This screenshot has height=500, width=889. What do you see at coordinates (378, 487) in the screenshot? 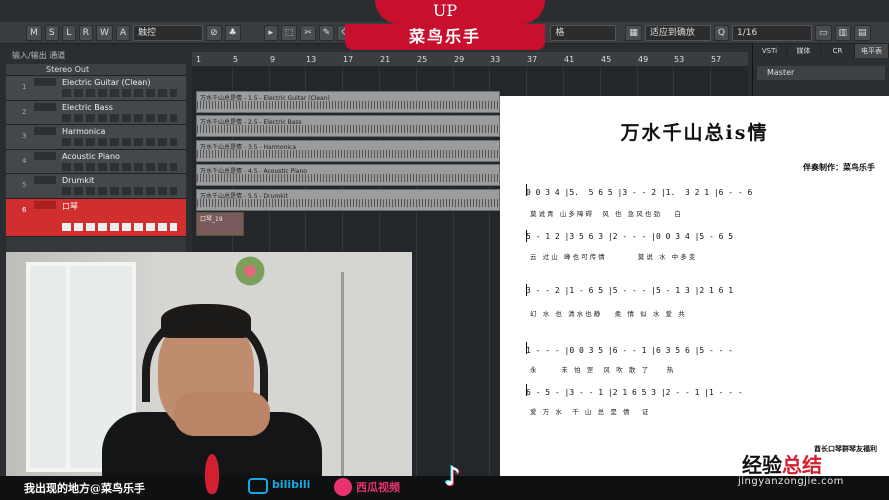
I see `xigua-label: 西瓜视频` at bounding box center [378, 487].